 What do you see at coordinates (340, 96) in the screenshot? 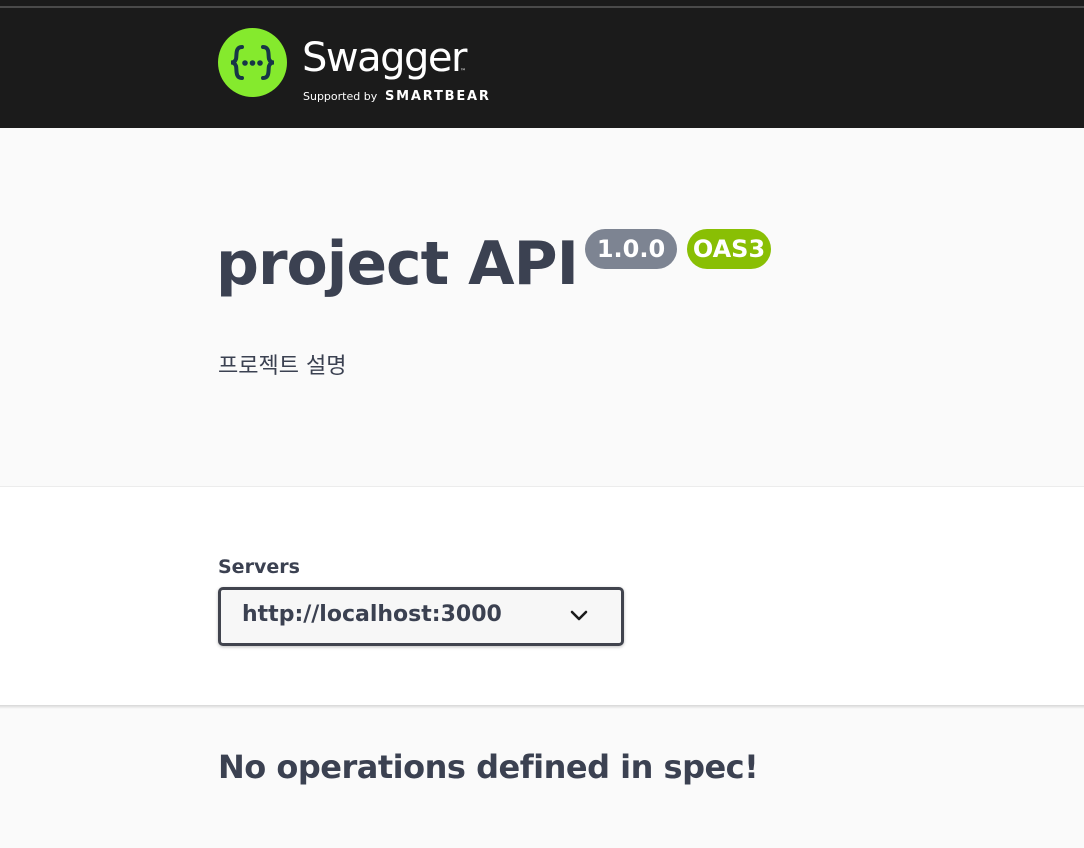
I see `brand-supported-by: Supported by` at bounding box center [340, 96].